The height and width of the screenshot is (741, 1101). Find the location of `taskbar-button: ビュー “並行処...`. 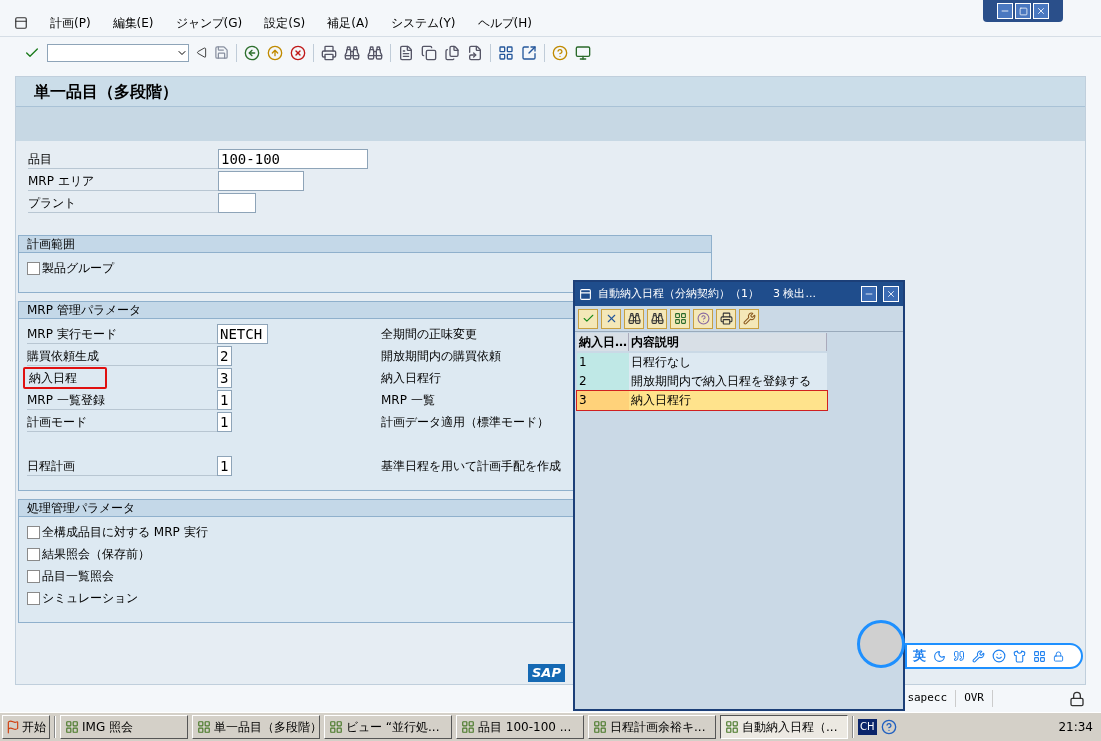

taskbar-button: ビュー “並行処... is located at coordinates (388, 727).